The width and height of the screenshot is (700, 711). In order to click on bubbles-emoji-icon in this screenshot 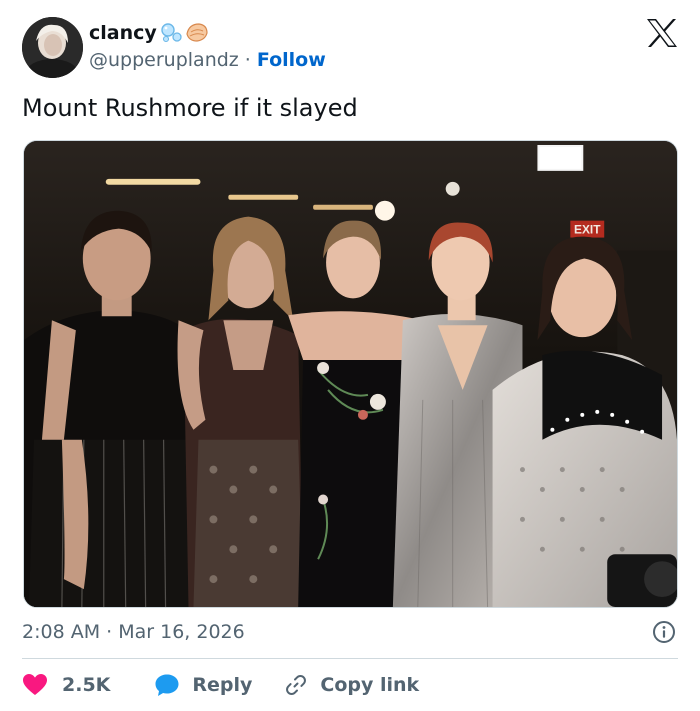, I will do `click(171, 33)`.